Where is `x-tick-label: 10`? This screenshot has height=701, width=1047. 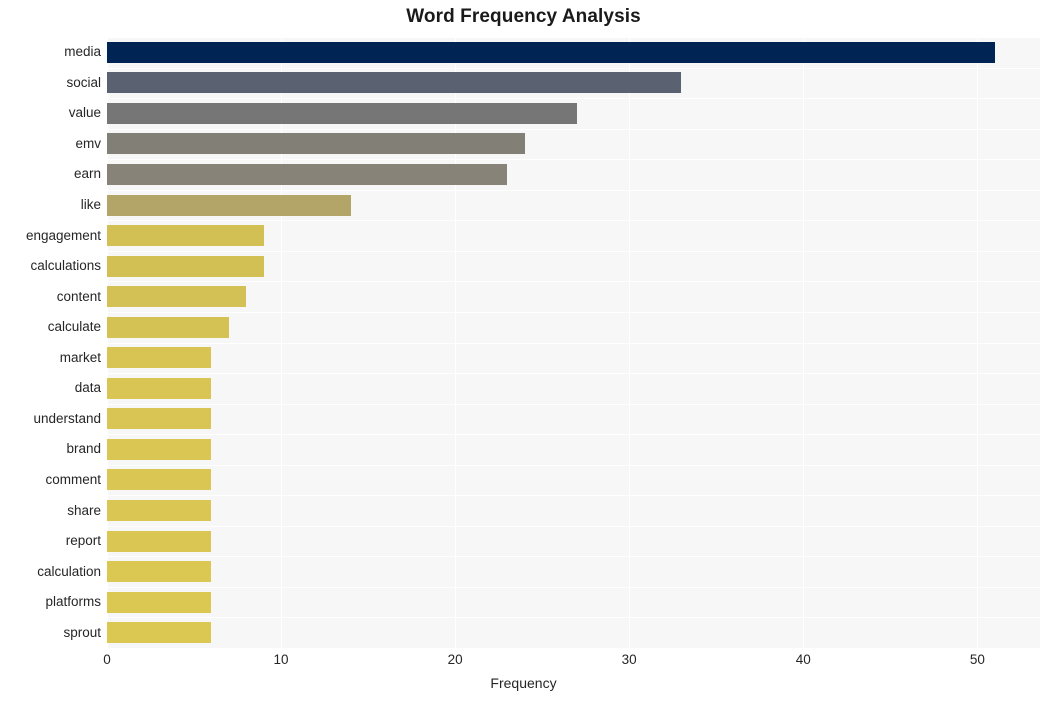 x-tick-label: 10 is located at coordinates (281, 659).